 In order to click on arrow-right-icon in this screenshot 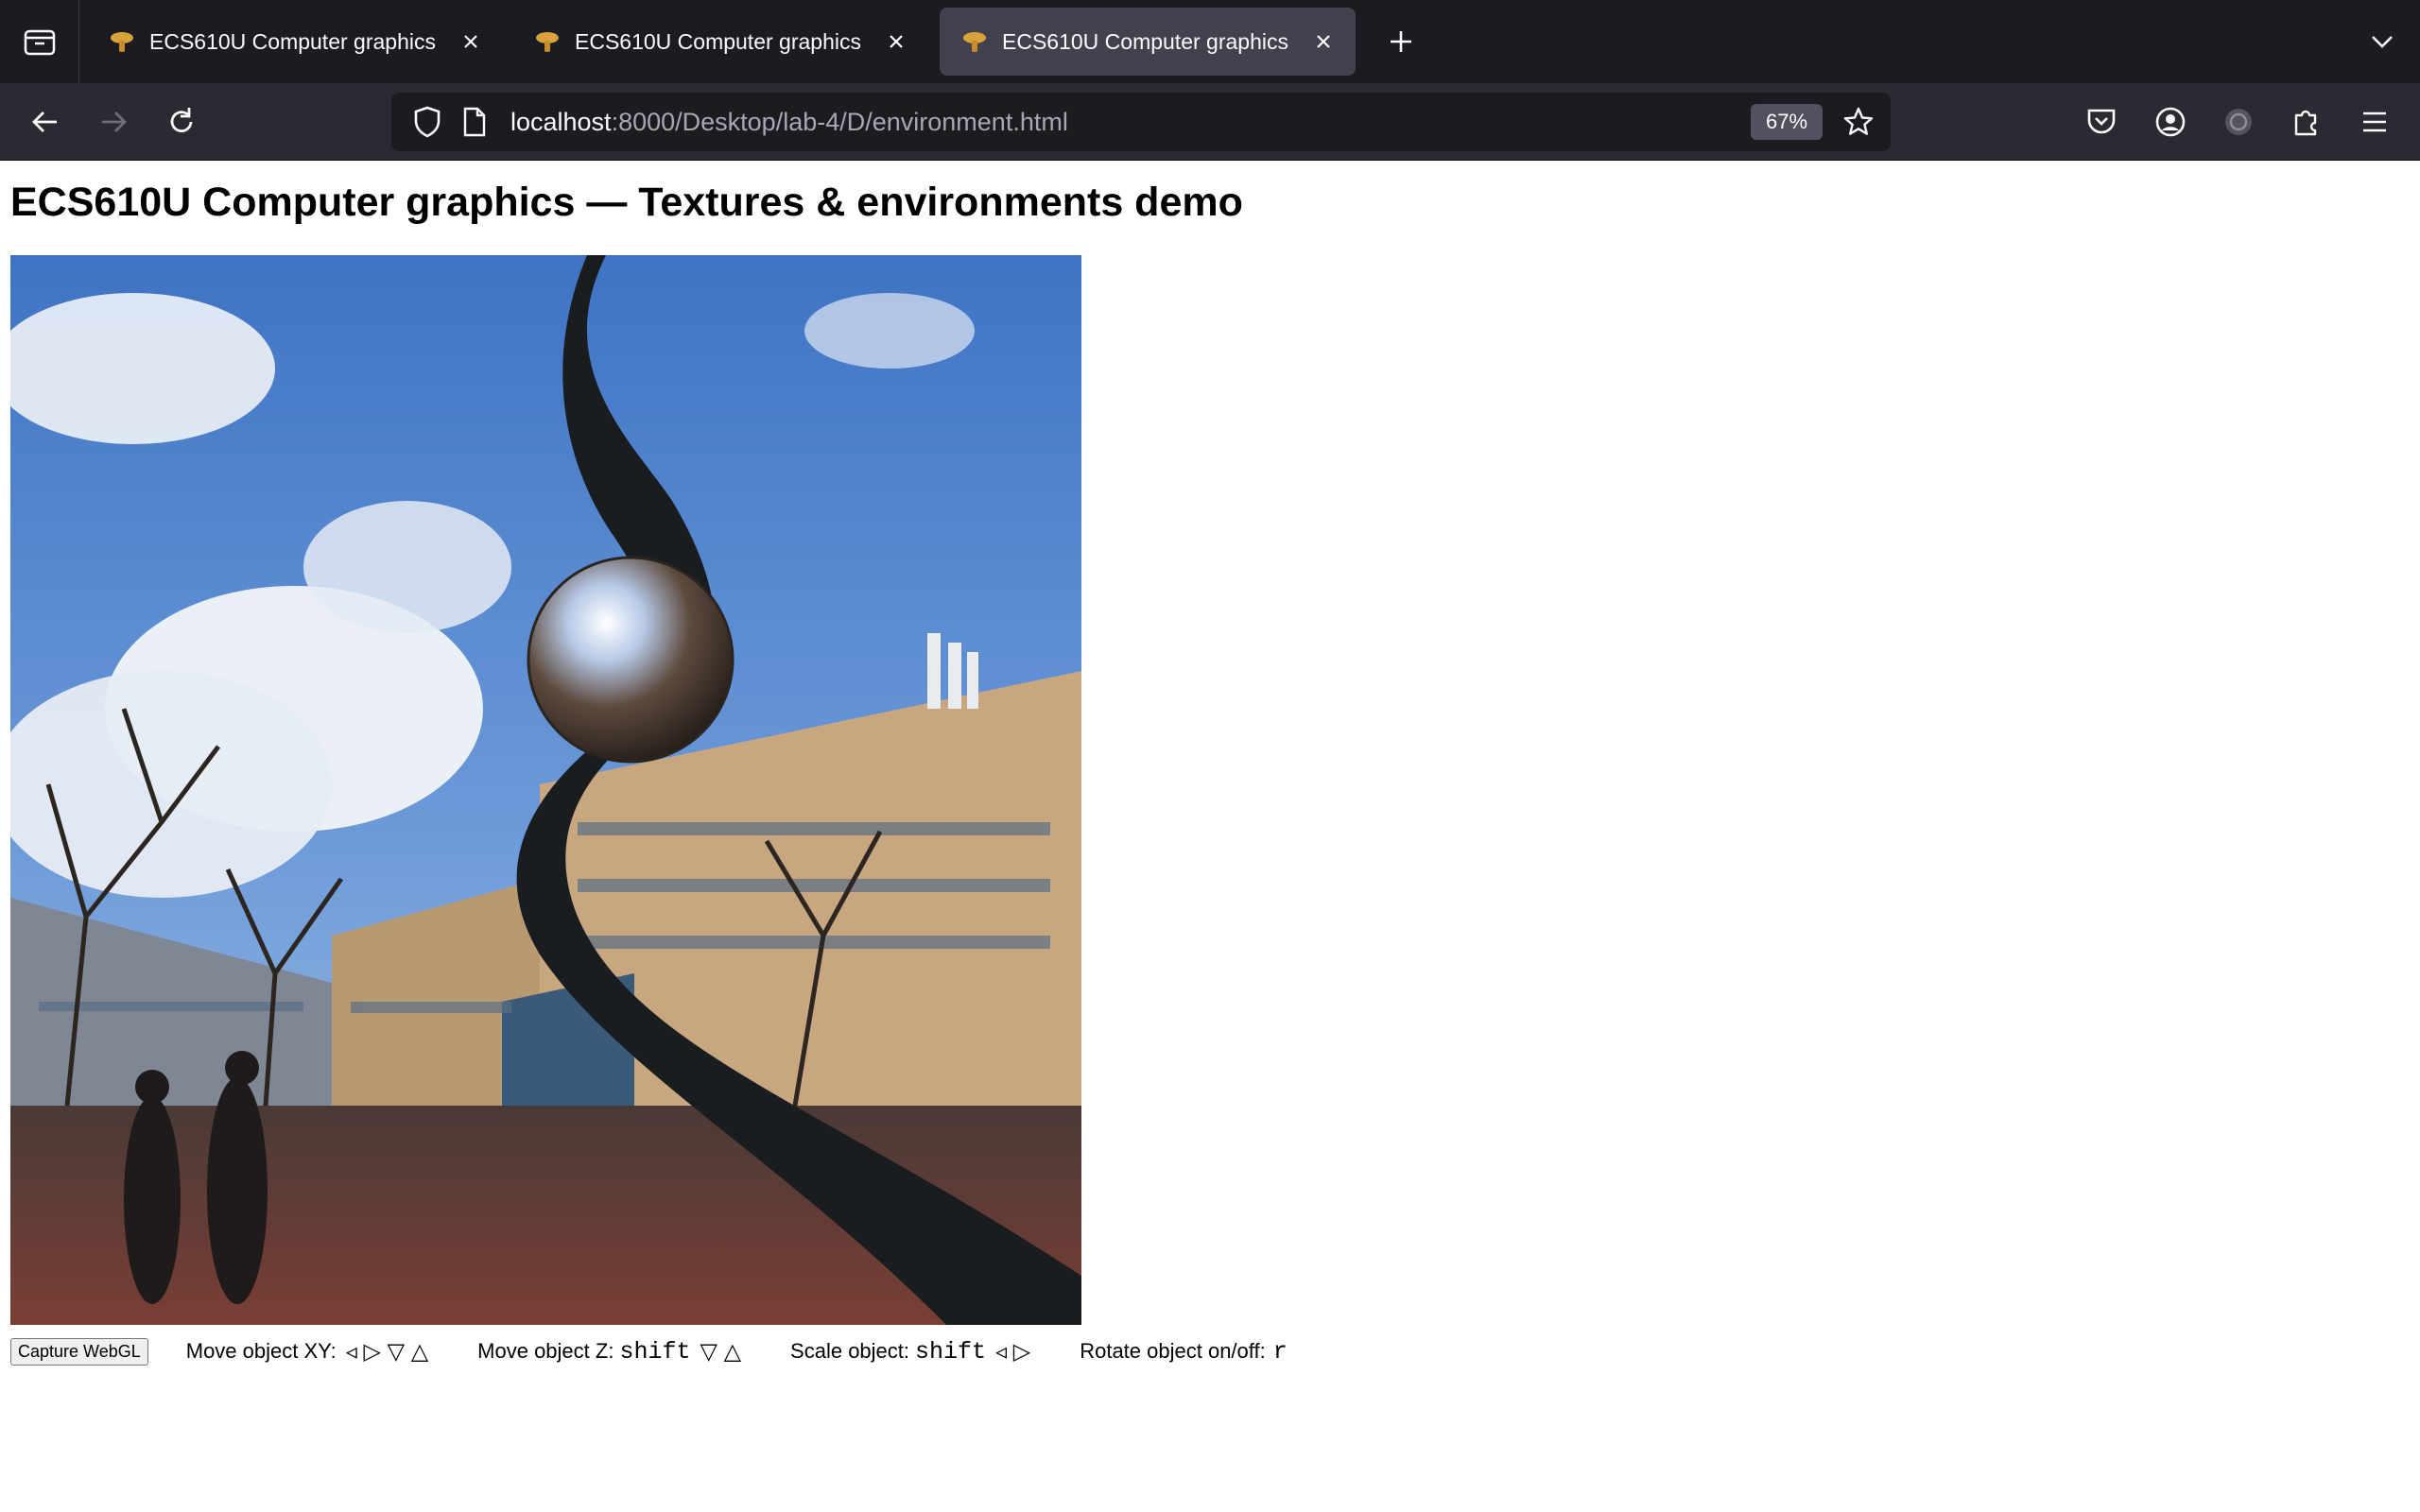, I will do `click(115, 122)`.